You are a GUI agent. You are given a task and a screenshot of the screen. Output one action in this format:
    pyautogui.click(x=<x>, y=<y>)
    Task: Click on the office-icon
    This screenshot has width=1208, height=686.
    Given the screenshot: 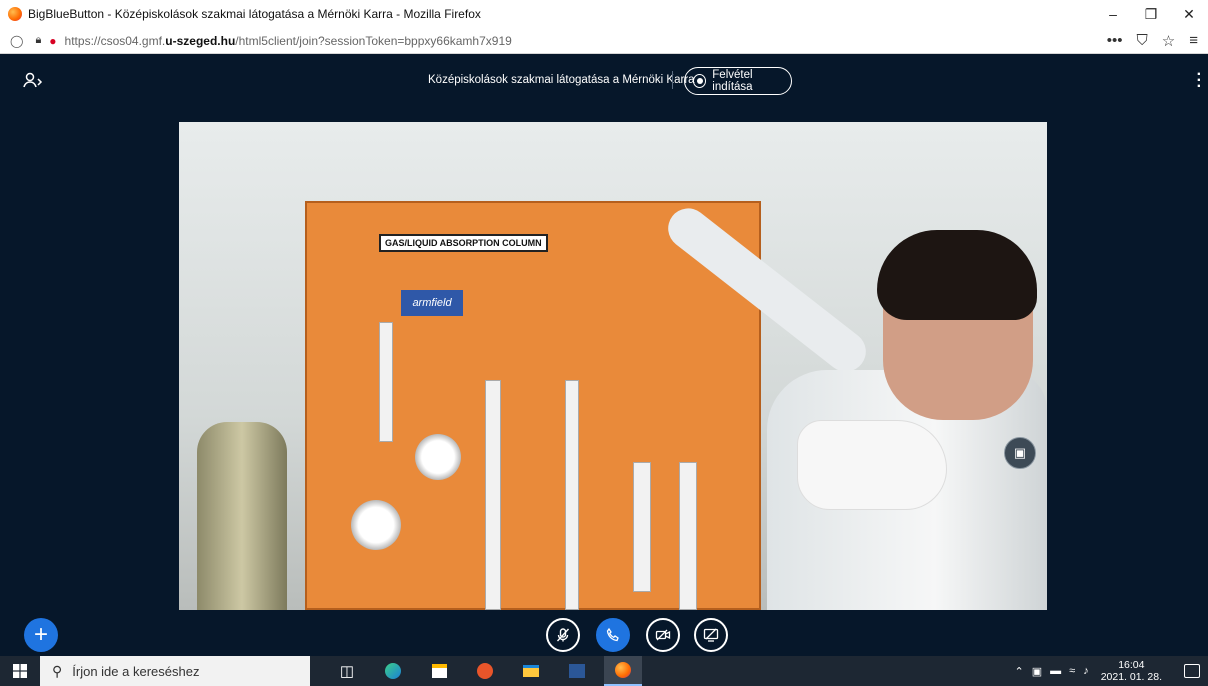 What is the action you would take?
    pyautogui.click(x=485, y=671)
    